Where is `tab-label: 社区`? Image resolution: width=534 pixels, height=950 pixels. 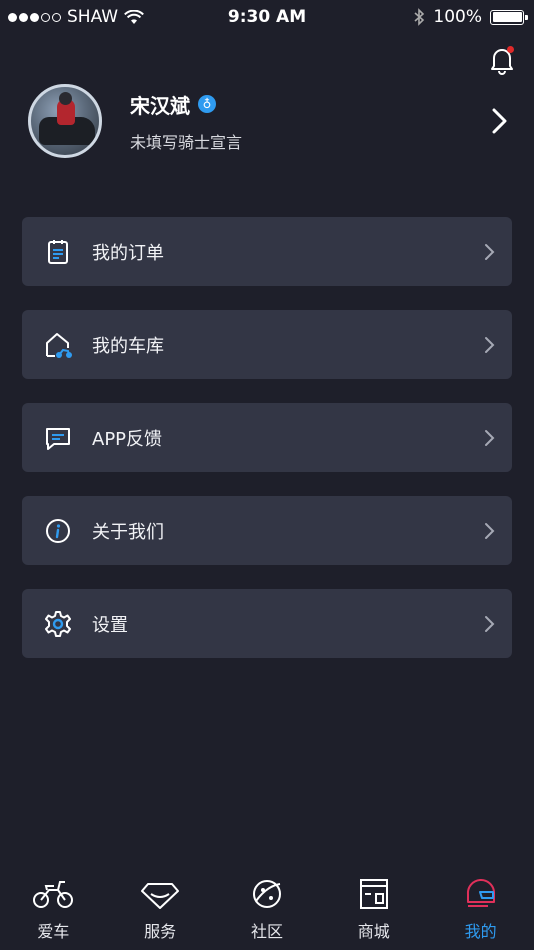
tab-label: 社区 is located at coordinates (266, 931).